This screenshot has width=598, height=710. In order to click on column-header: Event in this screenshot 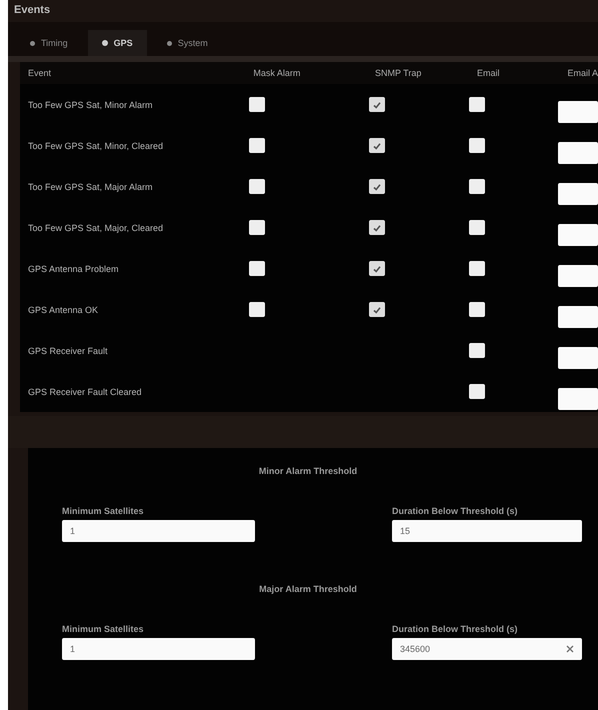, I will do `click(40, 73)`.